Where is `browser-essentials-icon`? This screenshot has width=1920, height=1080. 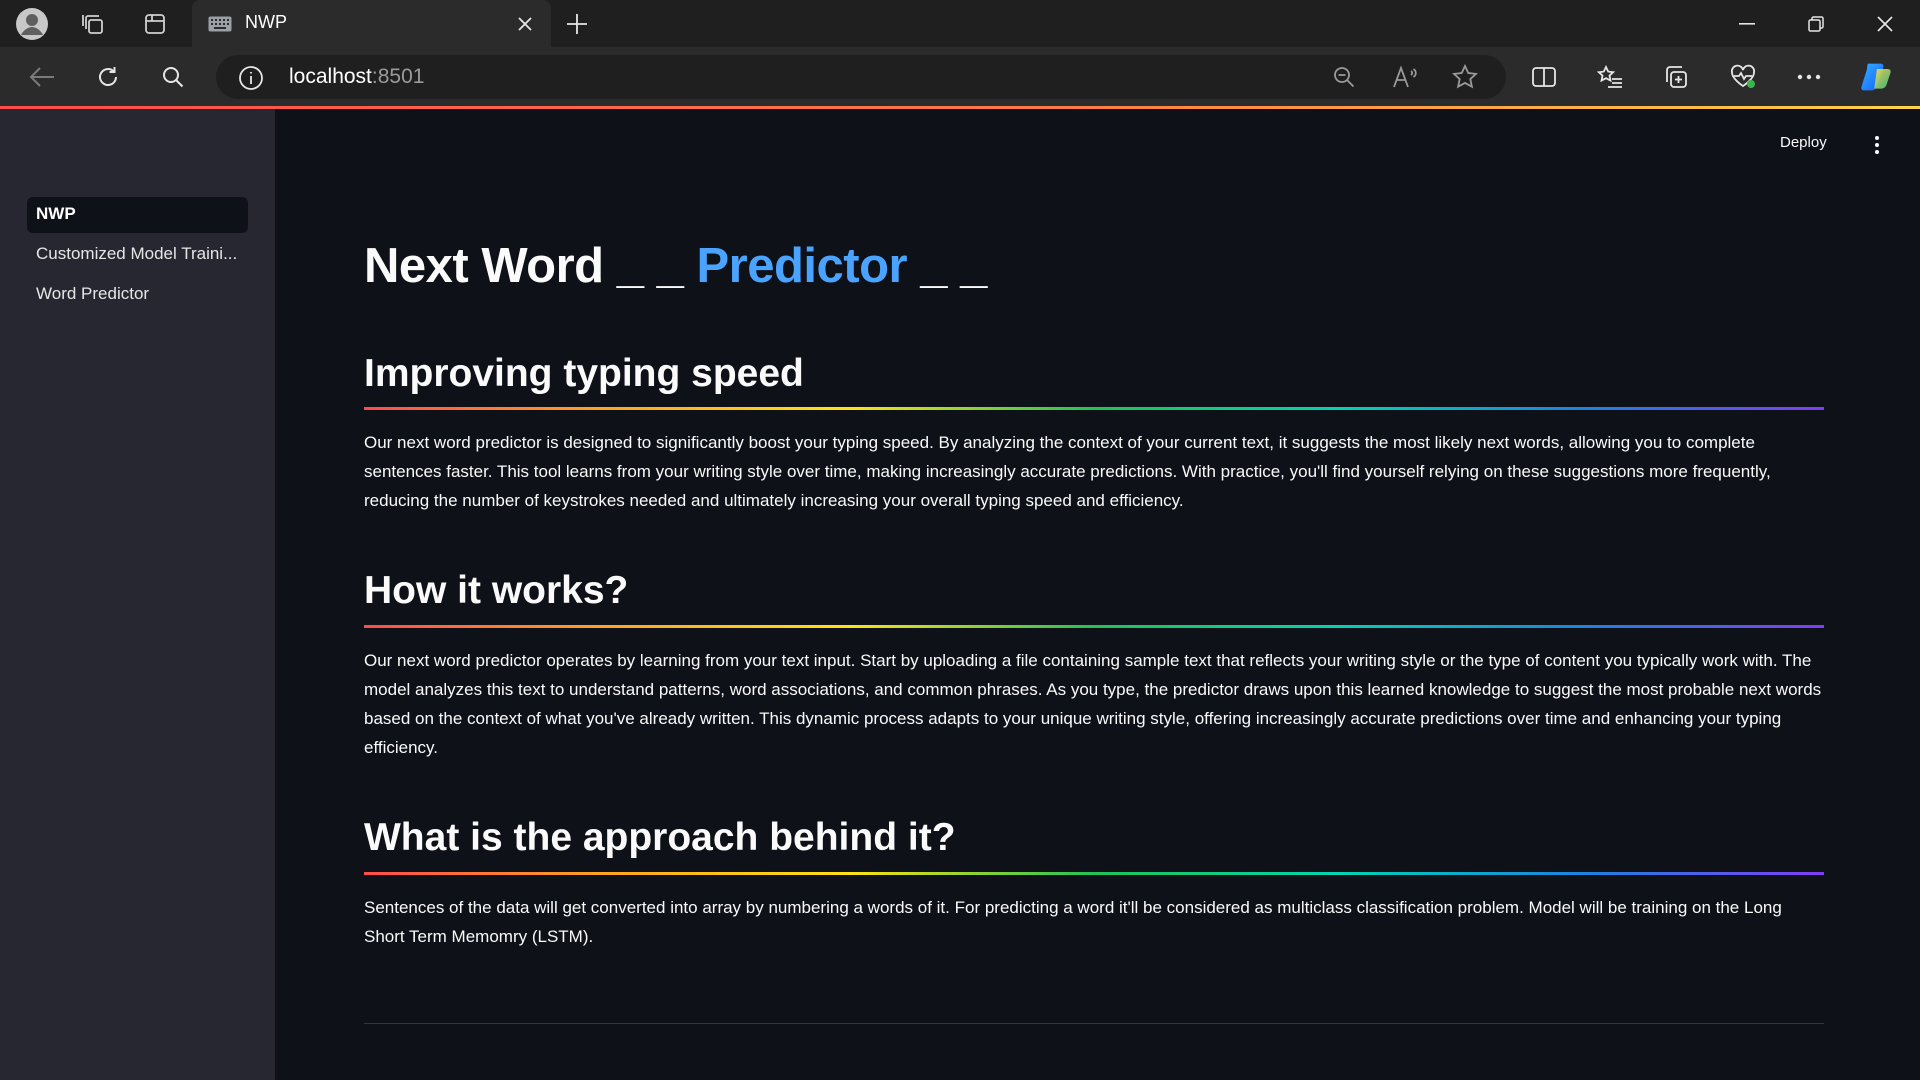
browser-essentials-icon is located at coordinates (1743, 77).